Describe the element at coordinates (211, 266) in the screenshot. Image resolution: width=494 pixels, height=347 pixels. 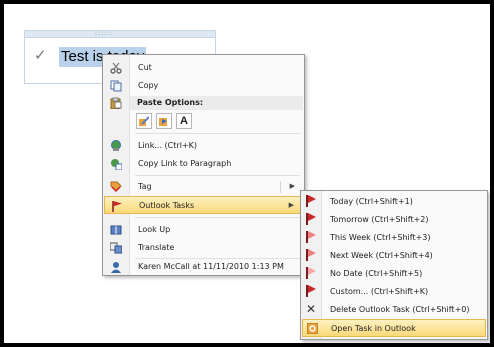
I see `menu-item-label: Karen McCall at 11/11/2010 1:13 PM` at that location.